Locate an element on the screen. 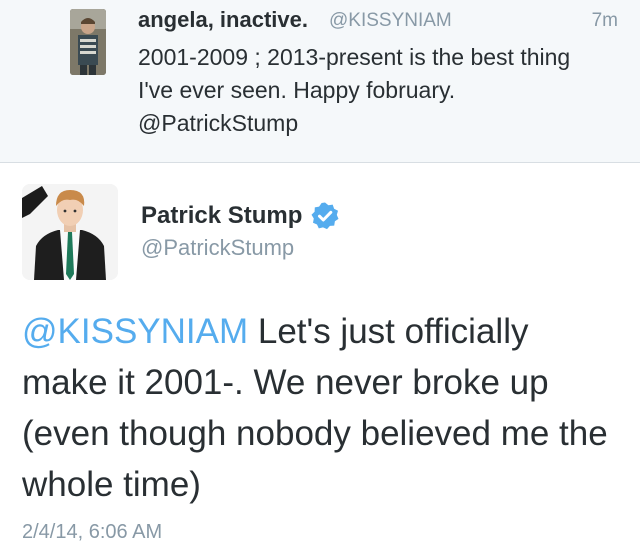 This screenshot has width=640, height=556. avatar is located at coordinates (88, 42).